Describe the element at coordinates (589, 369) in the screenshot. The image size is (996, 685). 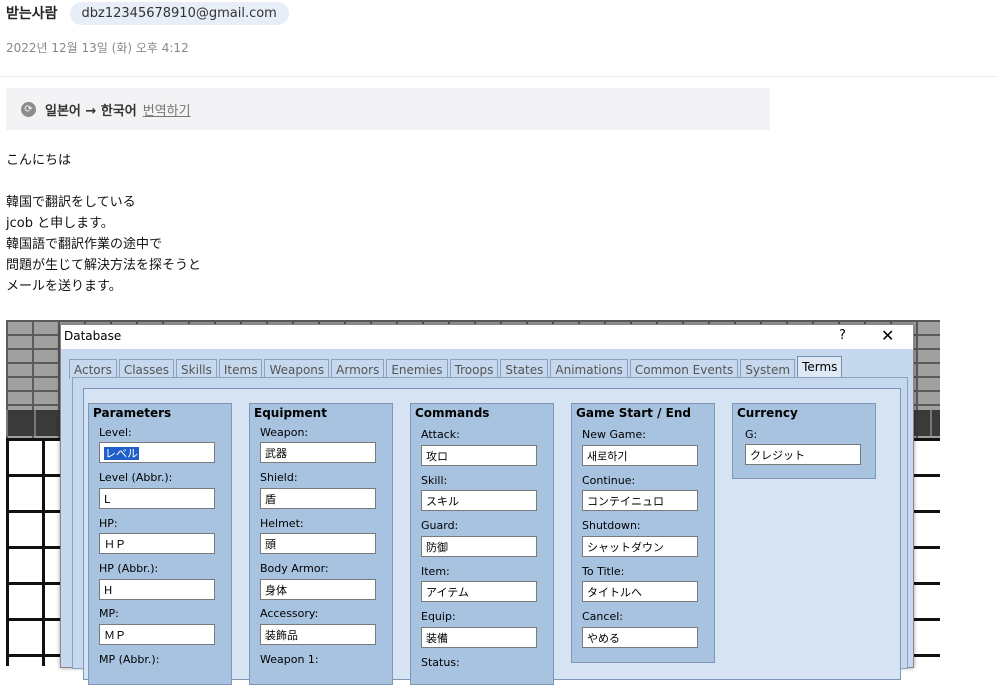
I see `tab-animations: Animations` at that location.